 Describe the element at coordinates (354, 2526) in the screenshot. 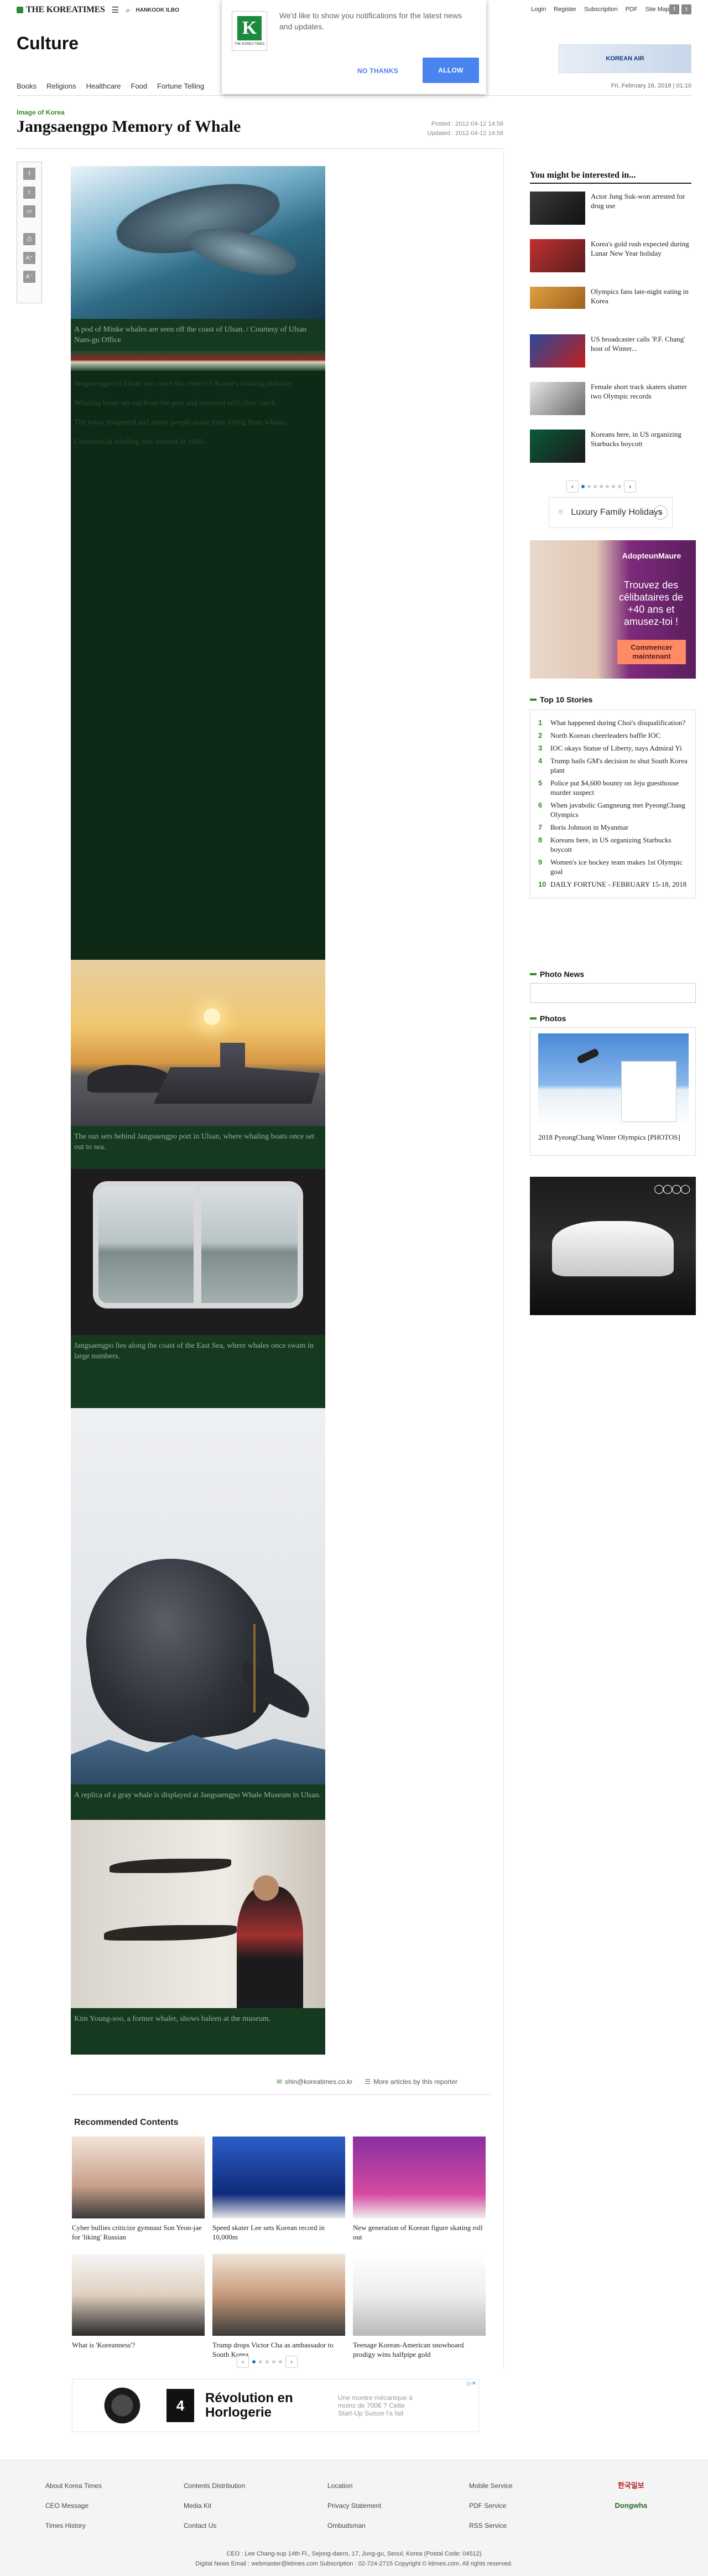

I see `footer-link: Ombudsman` at that location.